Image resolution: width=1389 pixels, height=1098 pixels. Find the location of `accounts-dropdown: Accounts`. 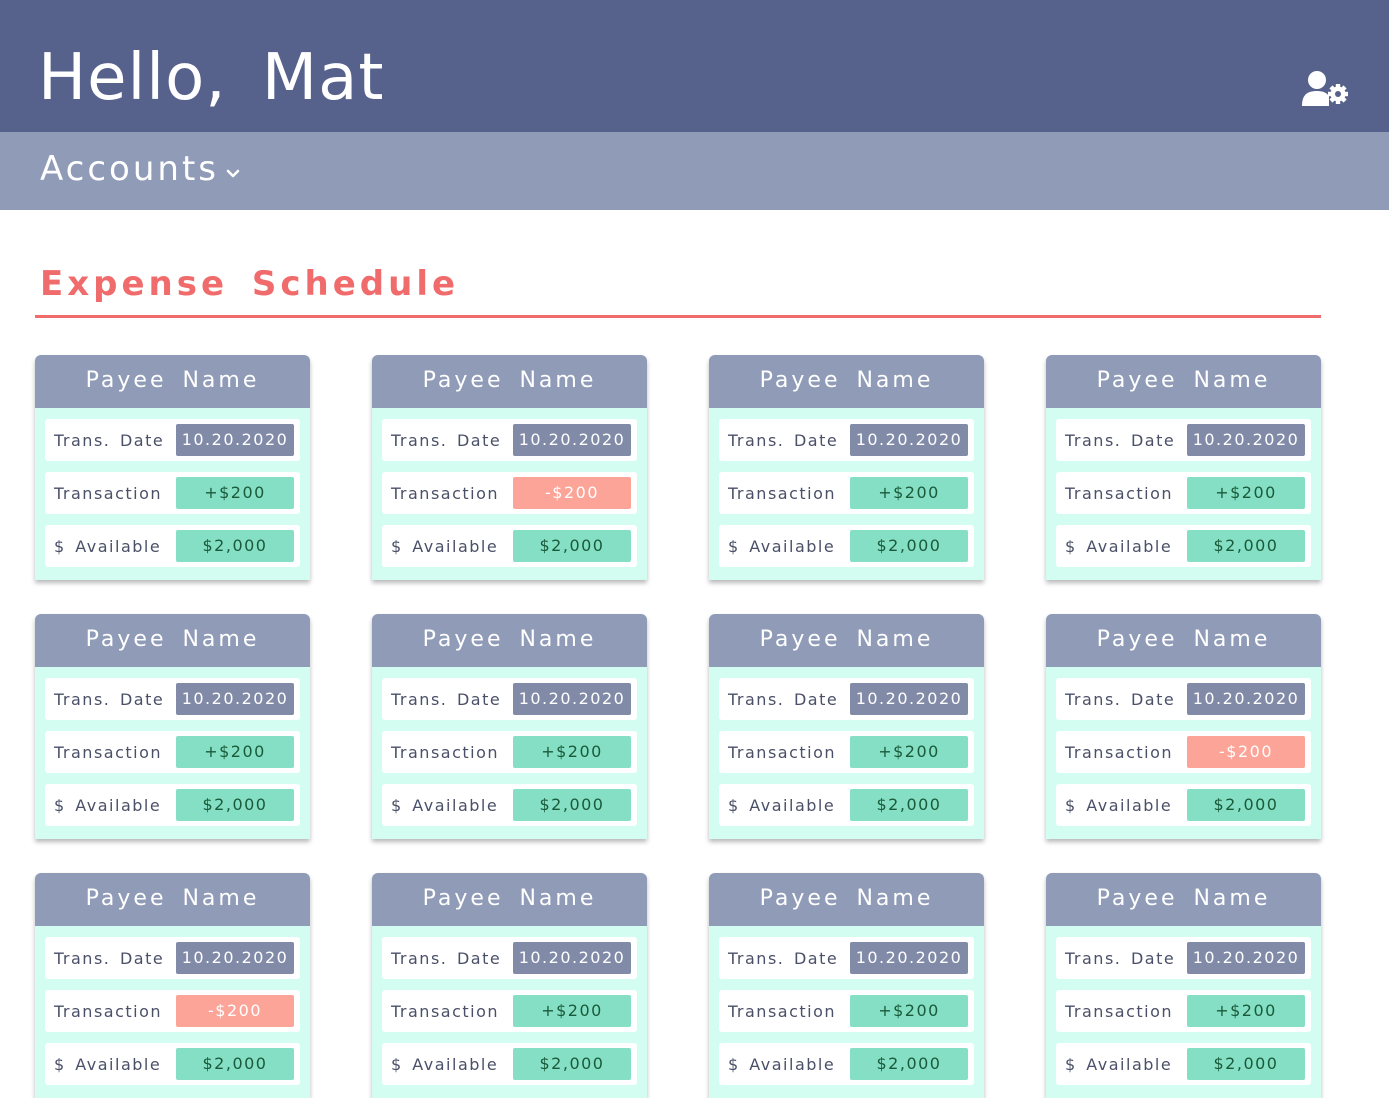

accounts-dropdown: Accounts is located at coordinates (140, 169).